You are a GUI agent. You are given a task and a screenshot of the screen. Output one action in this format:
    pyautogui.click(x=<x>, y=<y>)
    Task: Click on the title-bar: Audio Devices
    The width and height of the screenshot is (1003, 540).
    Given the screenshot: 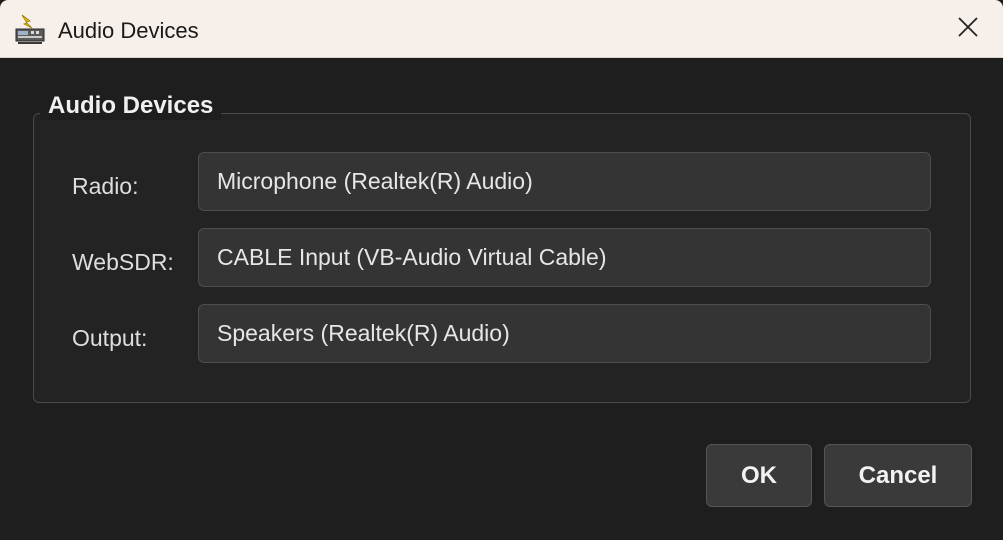 What is the action you would take?
    pyautogui.click(x=501, y=29)
    